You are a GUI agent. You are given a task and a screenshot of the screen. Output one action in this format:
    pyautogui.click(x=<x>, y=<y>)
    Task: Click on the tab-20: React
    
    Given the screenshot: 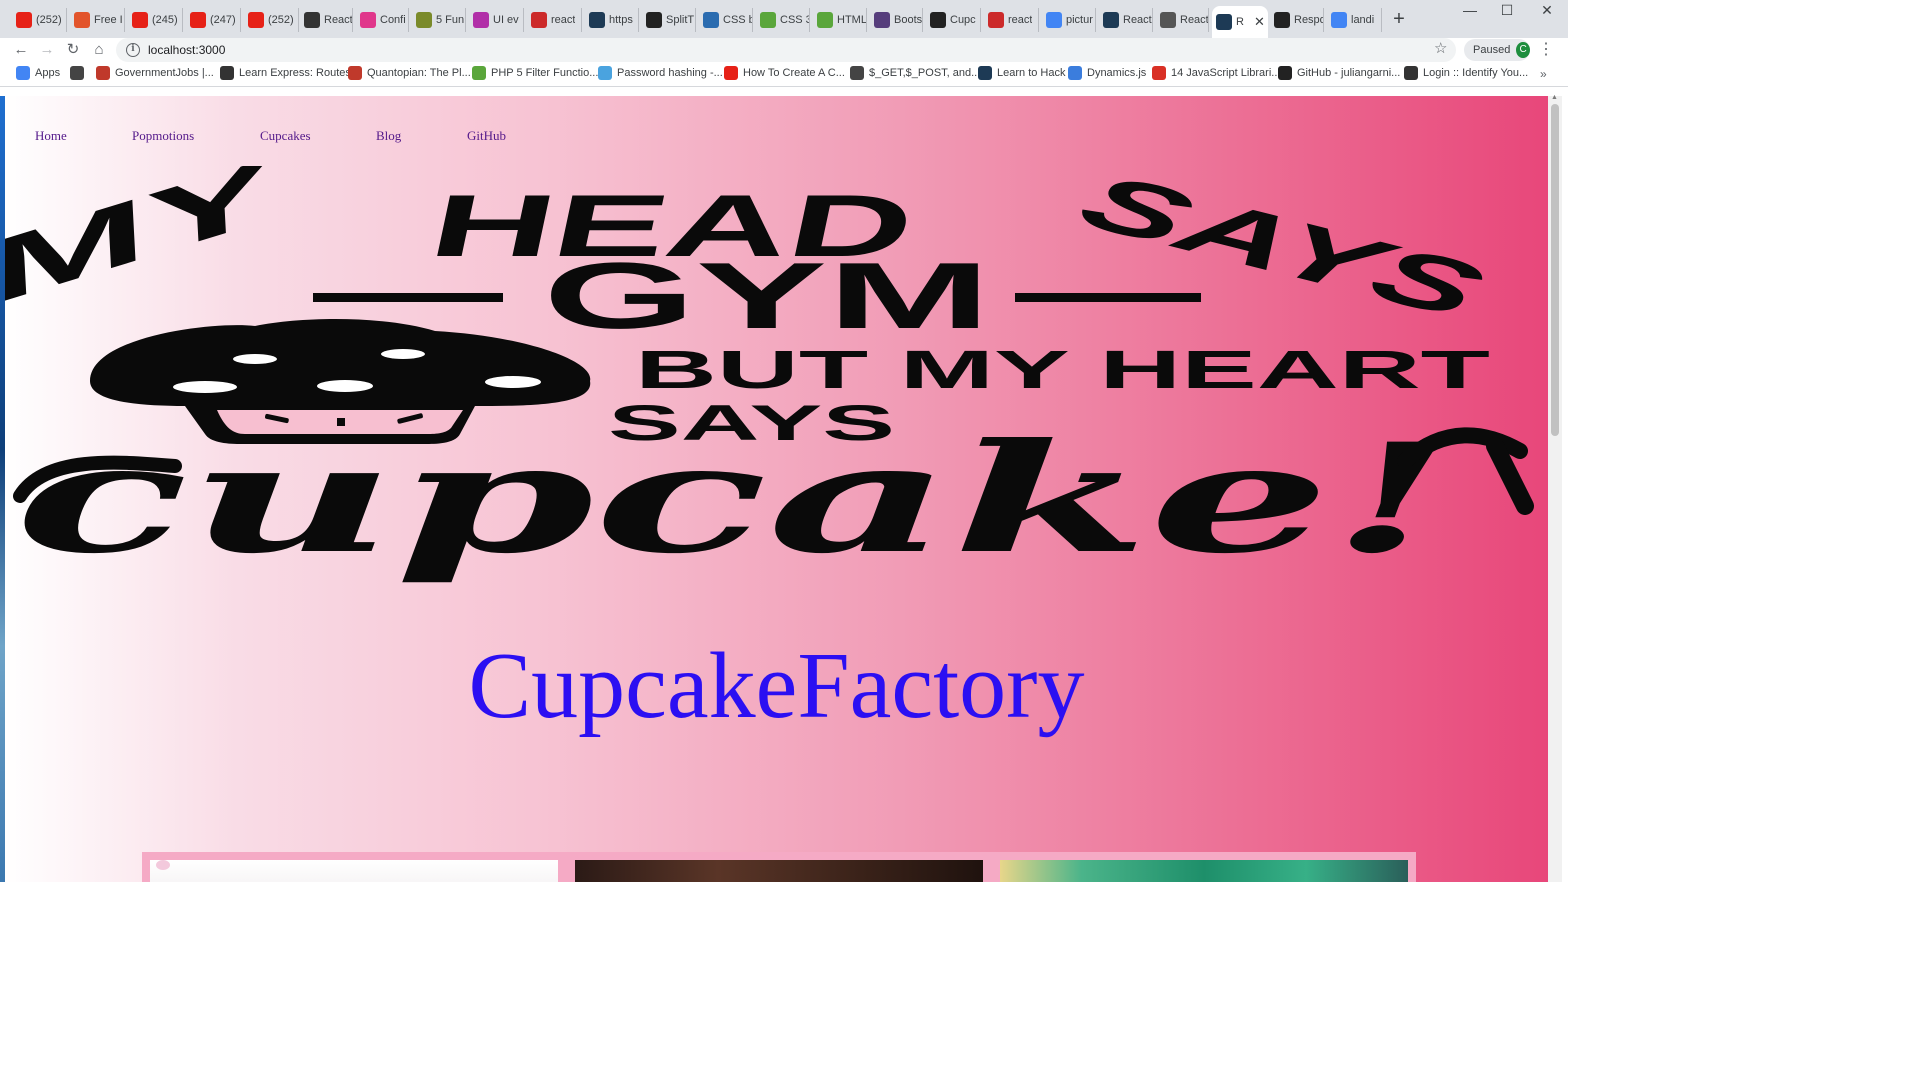 What is the action you would take?
    pyautogui.click(x=1126, y=20)
    